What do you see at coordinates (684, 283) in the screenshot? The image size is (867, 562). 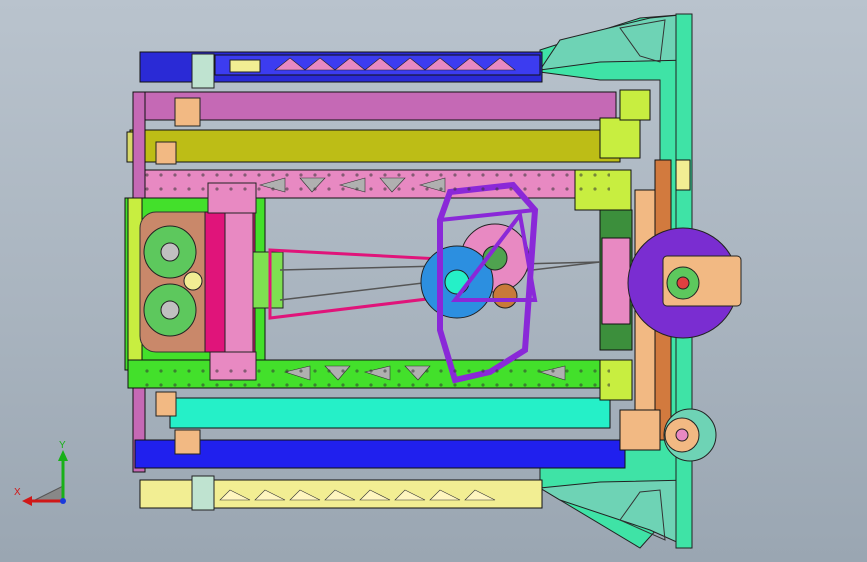 I see `right-wheel-plate` at bounding box center [684, 283].